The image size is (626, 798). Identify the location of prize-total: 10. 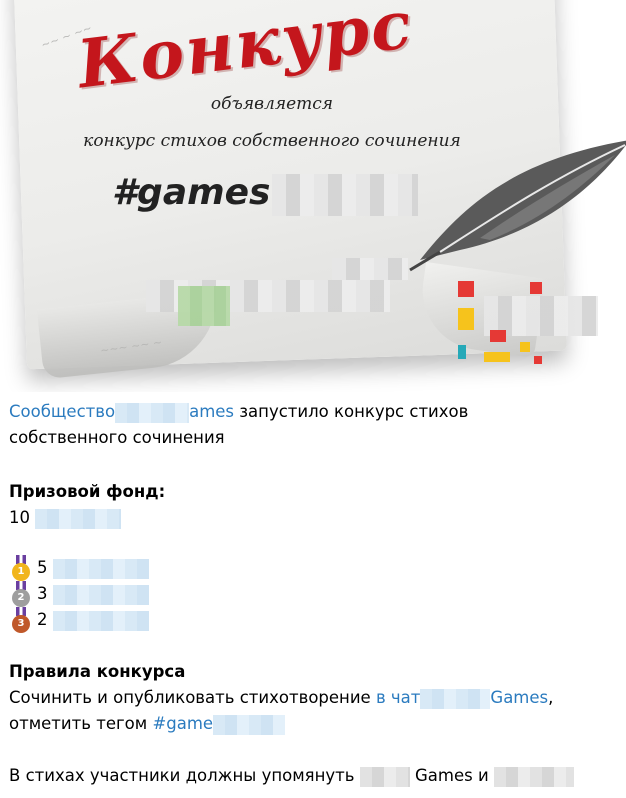
(65, 518).